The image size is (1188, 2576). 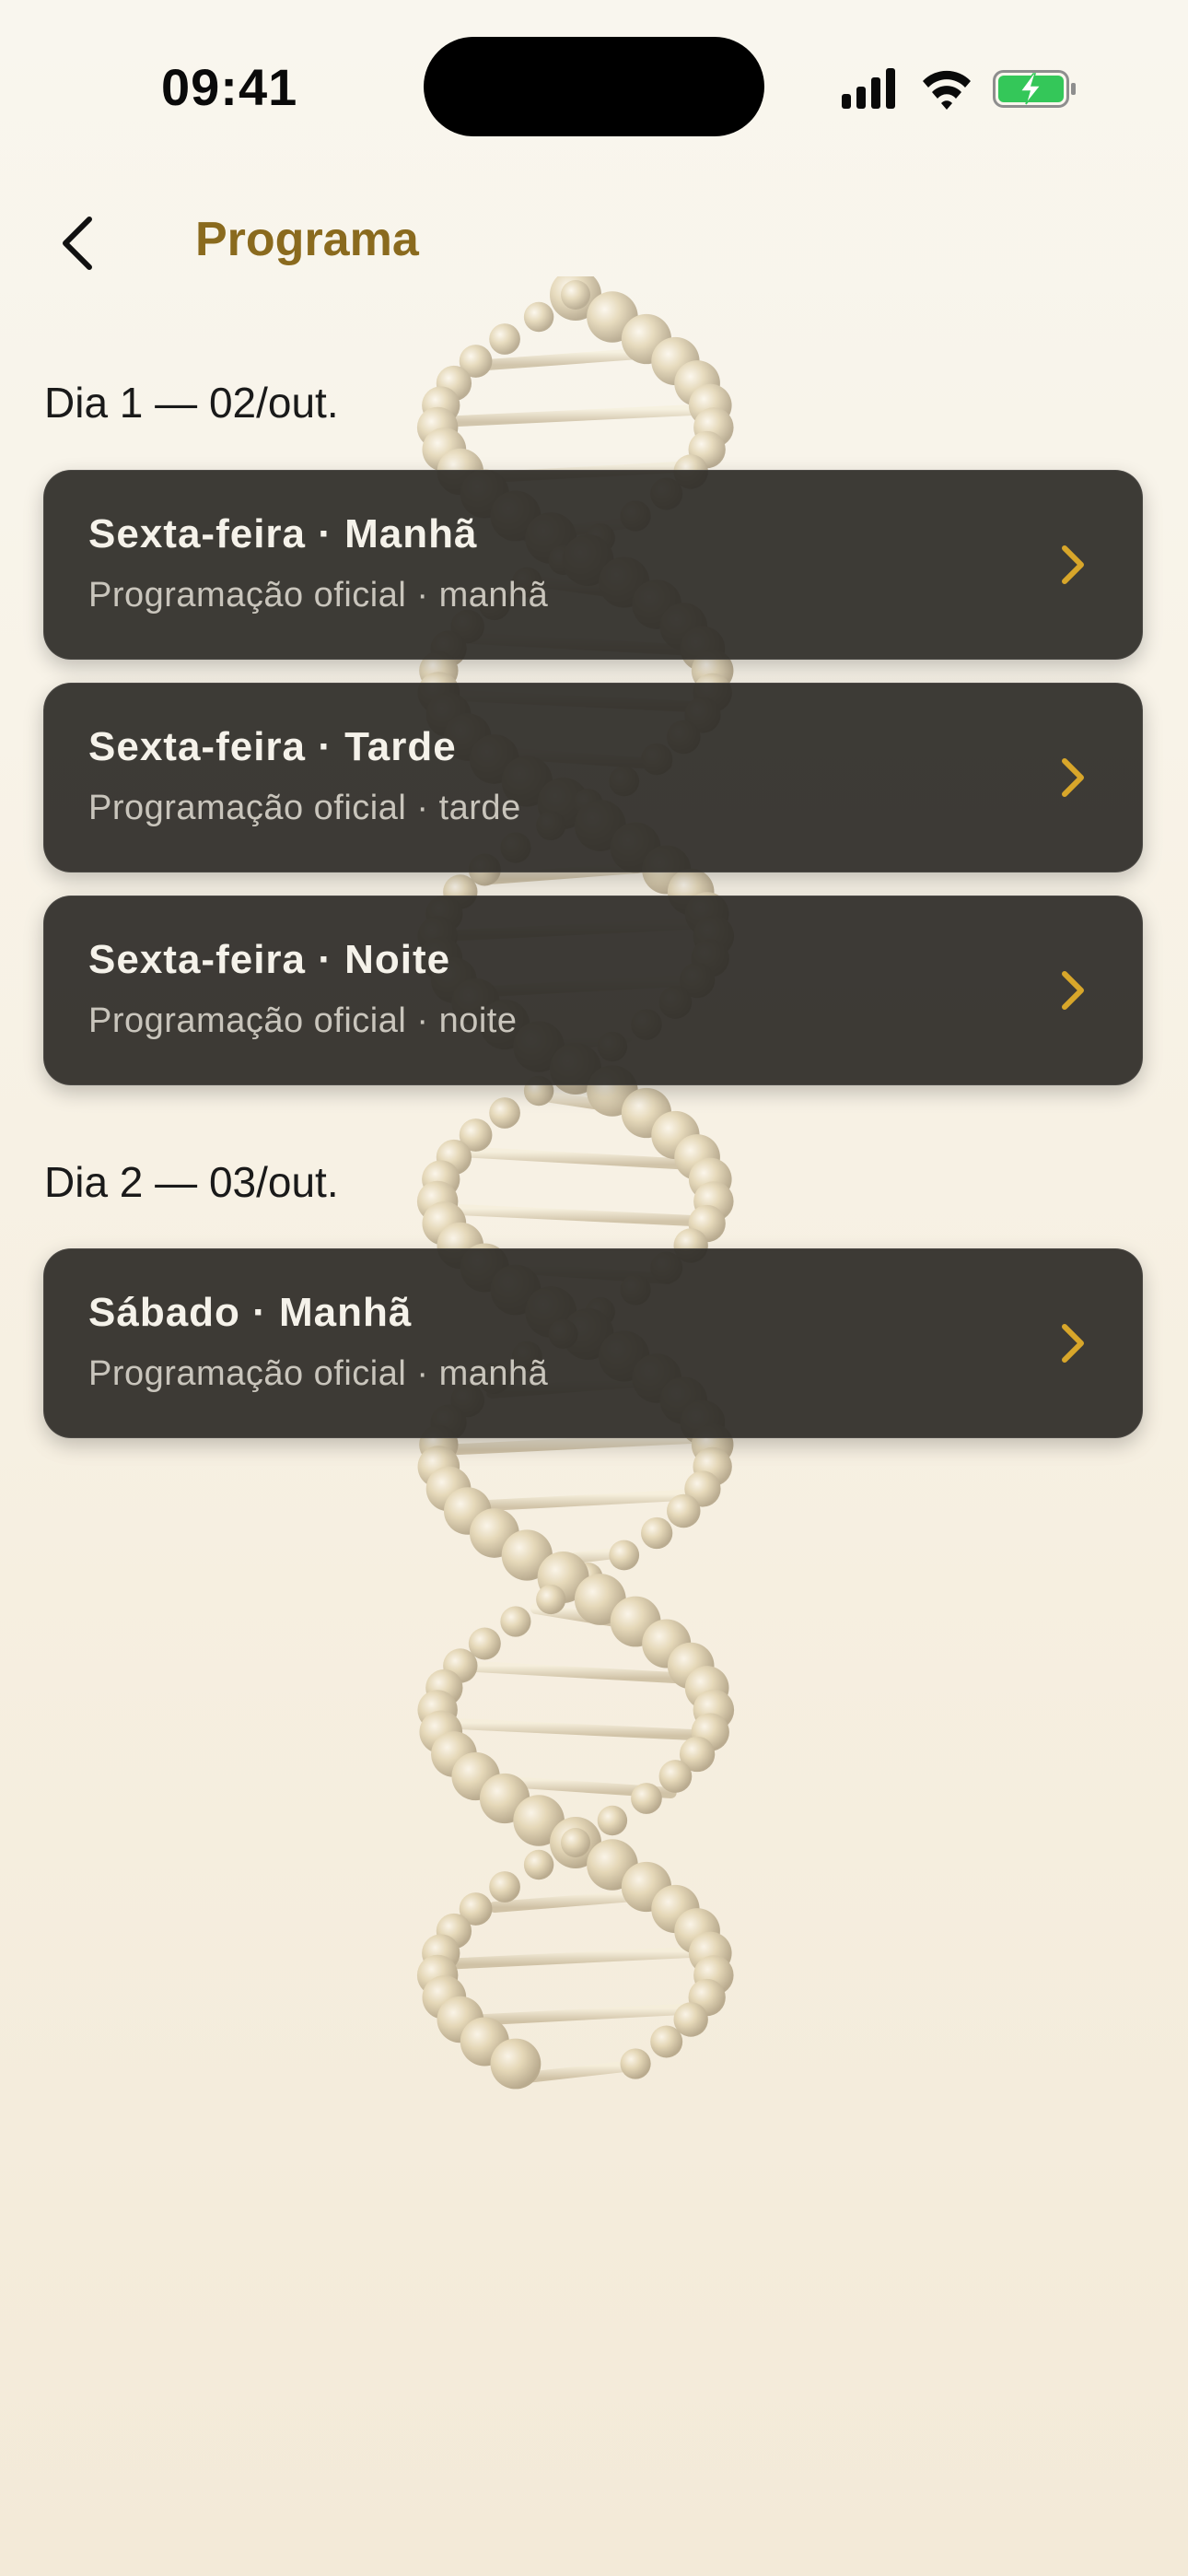 I want to click on session-title: Sexta-feira · Manhã, so click(x=283, y=533).